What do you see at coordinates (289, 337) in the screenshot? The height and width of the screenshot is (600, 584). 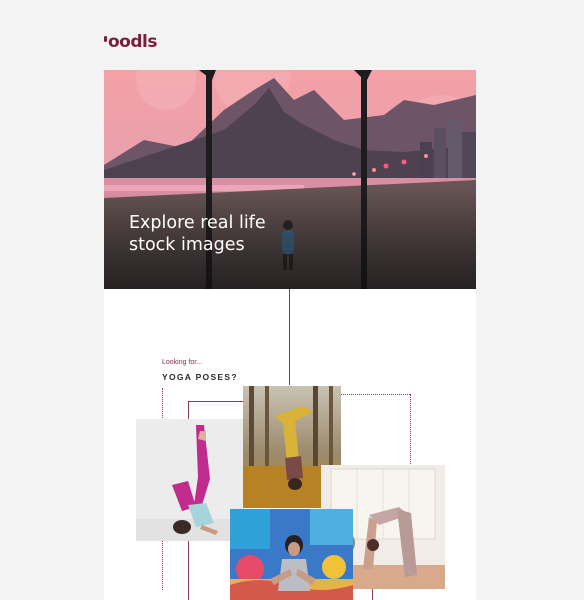 I see `hero-connector-line` at bounding box center [289, 337].